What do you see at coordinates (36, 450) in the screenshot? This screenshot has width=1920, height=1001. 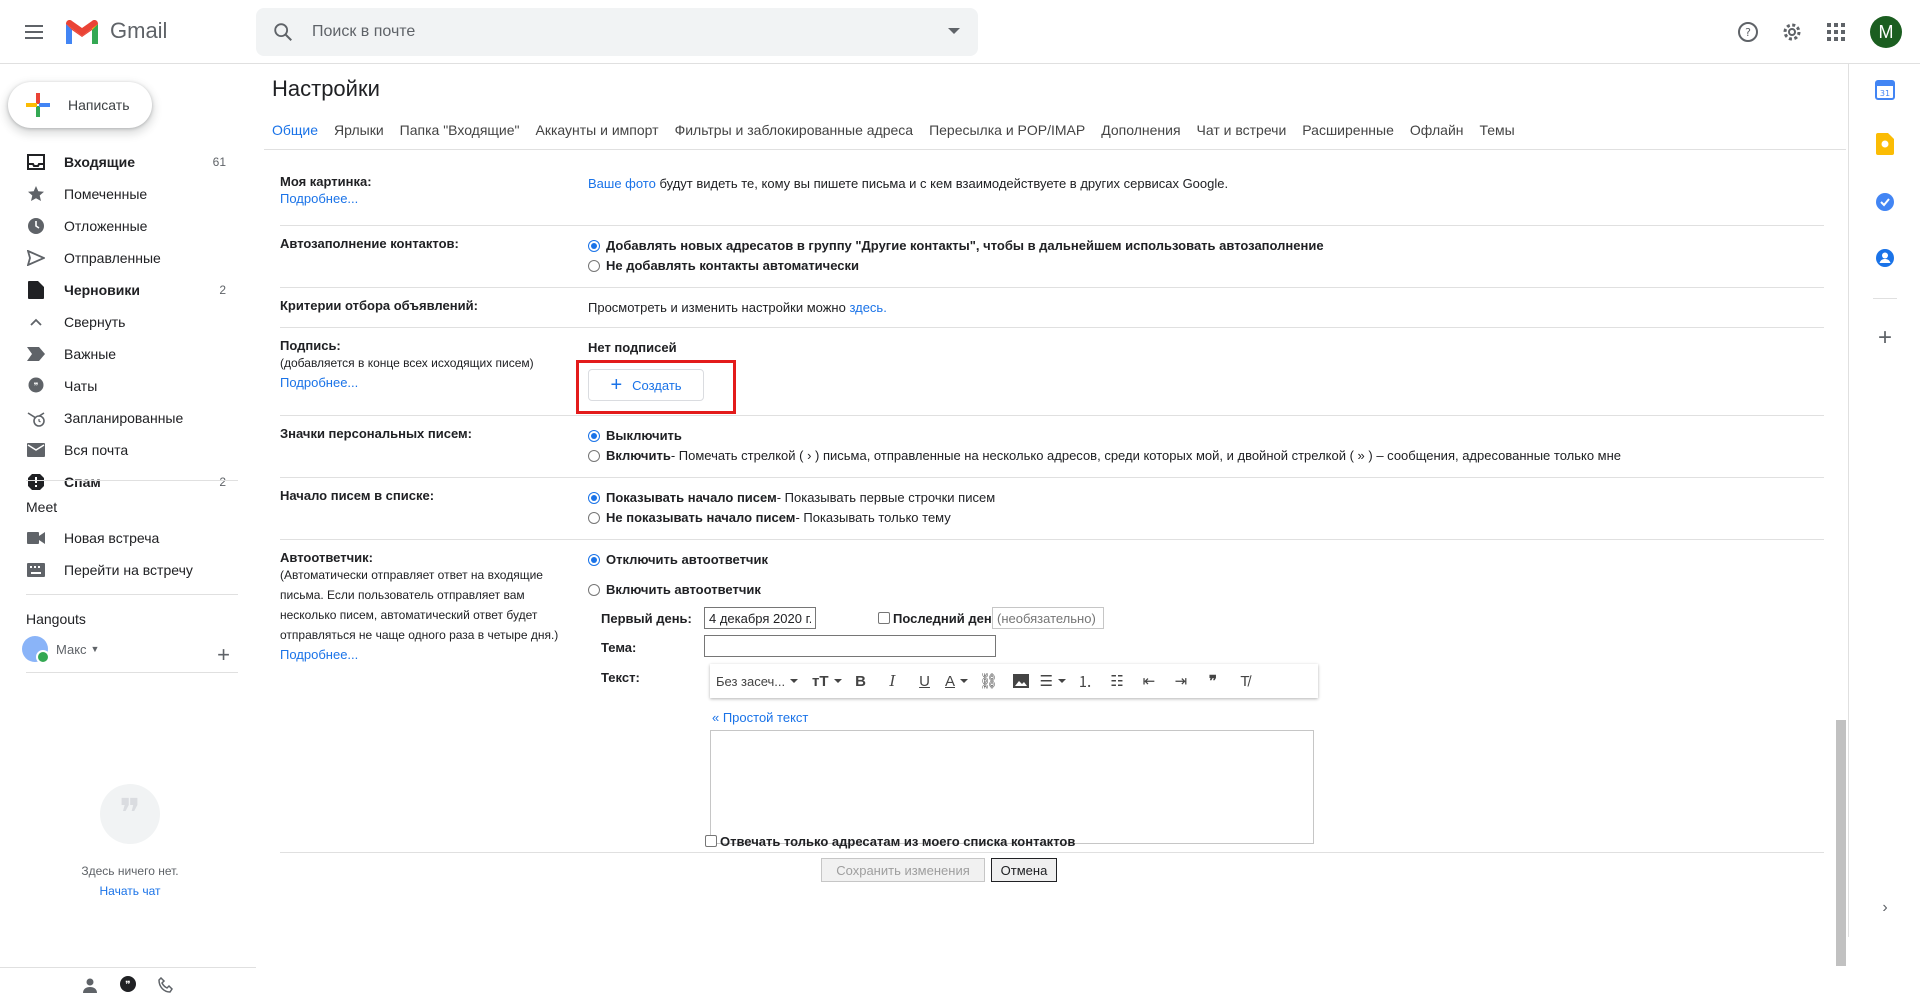 I see `mail-icon` at bounding box center [36, 450].